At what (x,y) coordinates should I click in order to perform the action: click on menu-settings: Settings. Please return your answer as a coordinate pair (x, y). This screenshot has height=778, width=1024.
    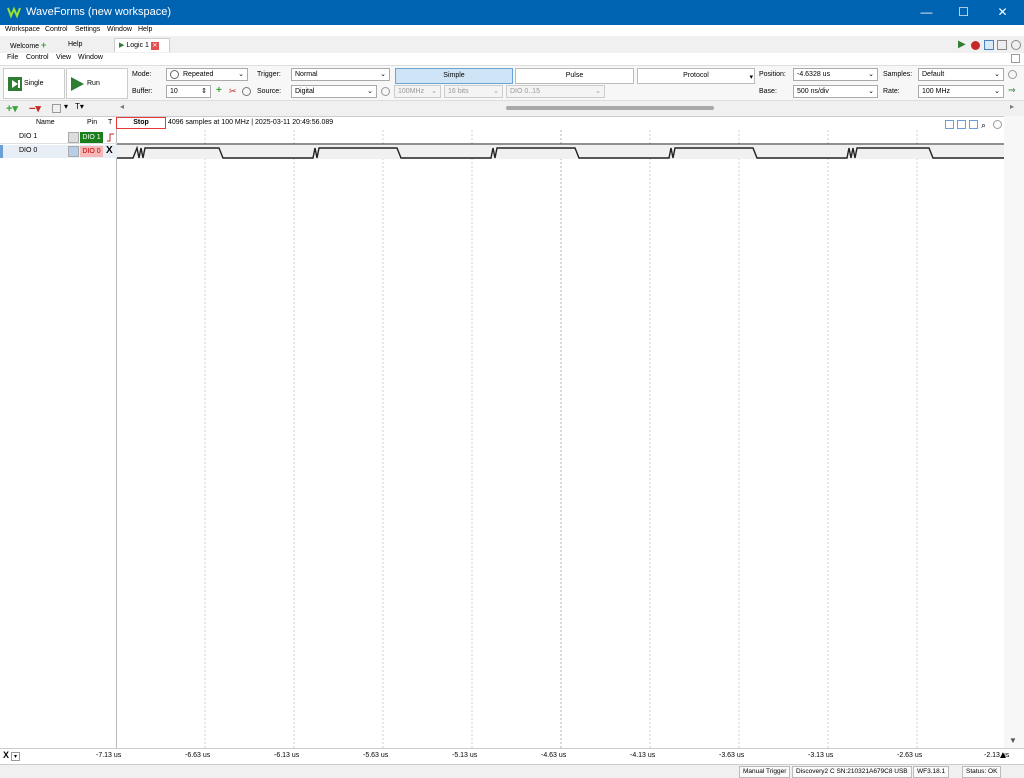
    Looking at the image, I should click on (87, 29).